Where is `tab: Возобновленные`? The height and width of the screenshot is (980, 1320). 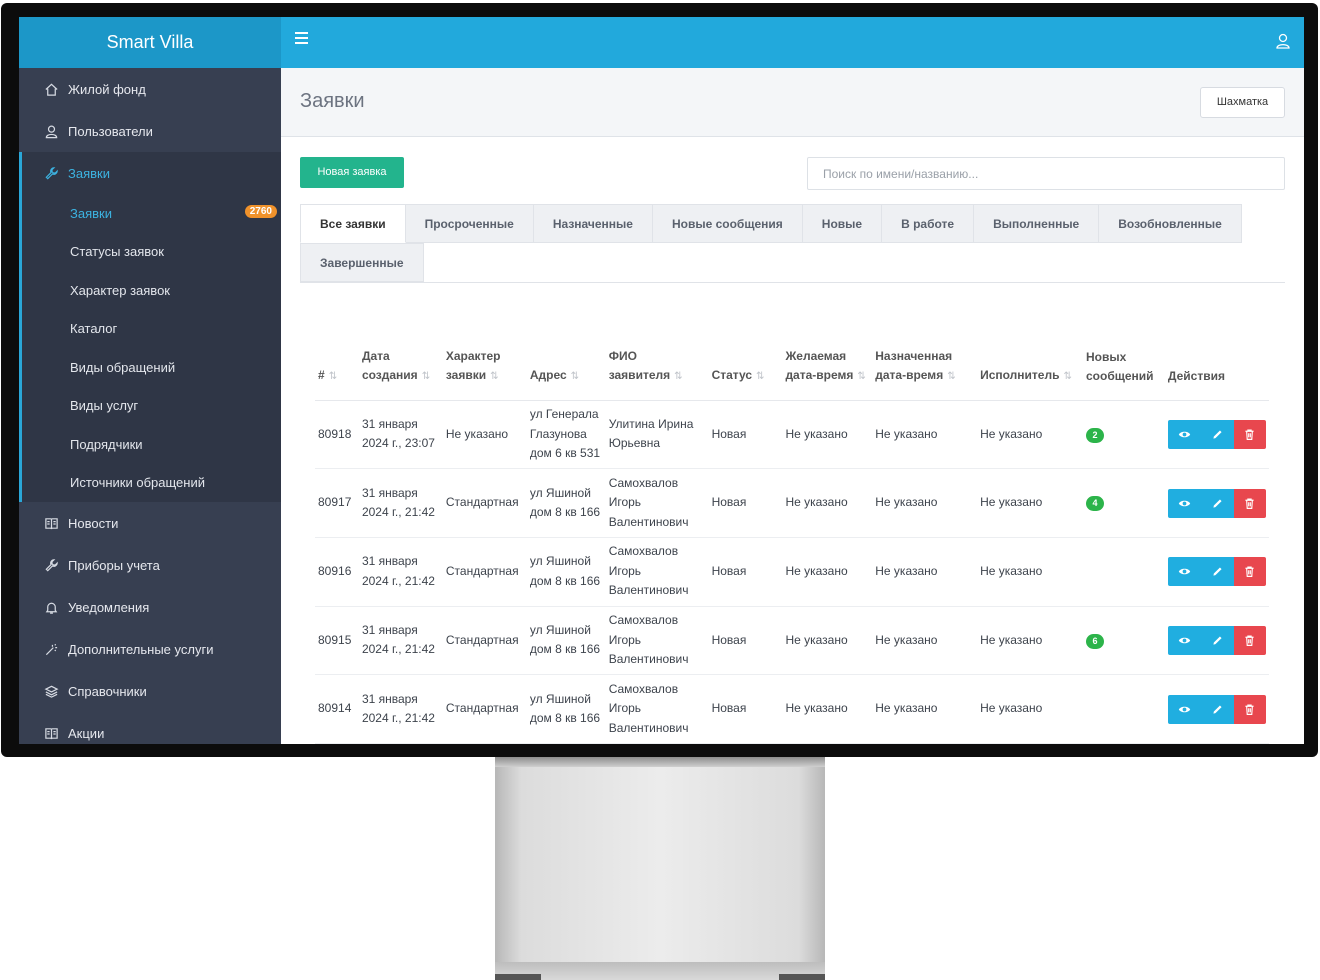 tab: Возобновленные is located at coordinates (1170, 223).